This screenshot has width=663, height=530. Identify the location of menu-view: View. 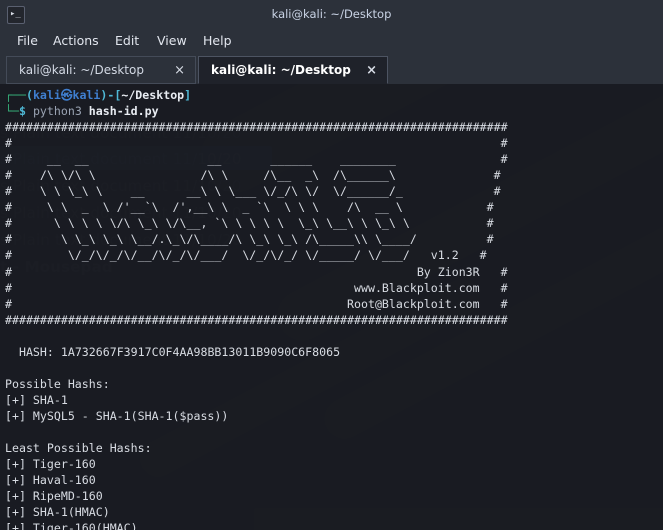
(172, 41).